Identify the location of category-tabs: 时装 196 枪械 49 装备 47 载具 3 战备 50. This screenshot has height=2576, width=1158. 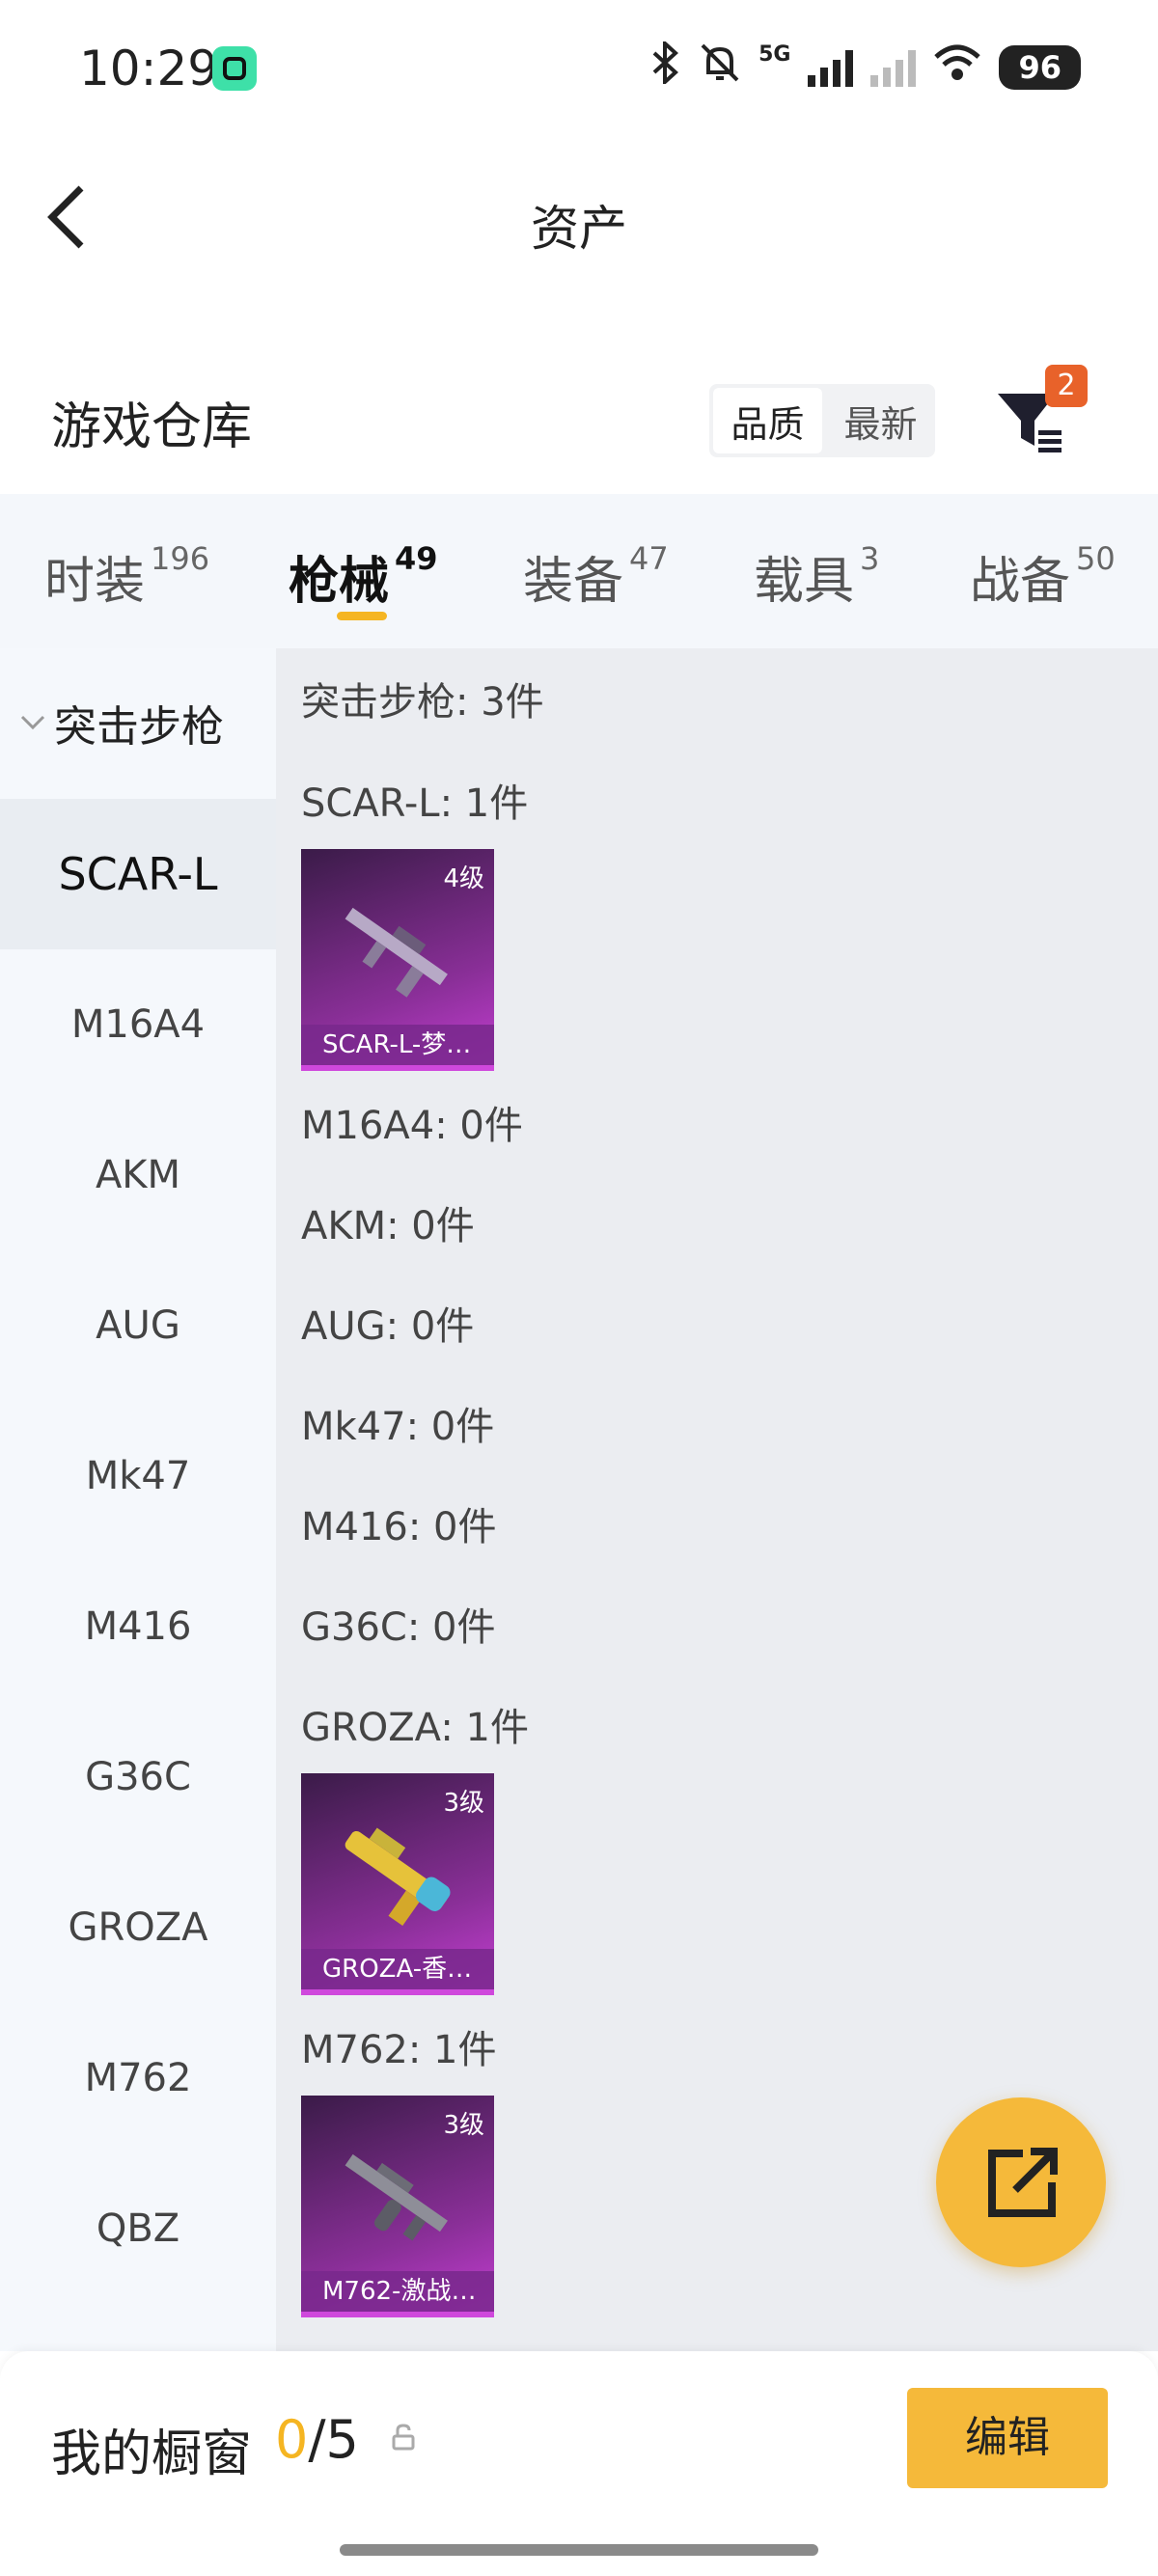
(579, 571).